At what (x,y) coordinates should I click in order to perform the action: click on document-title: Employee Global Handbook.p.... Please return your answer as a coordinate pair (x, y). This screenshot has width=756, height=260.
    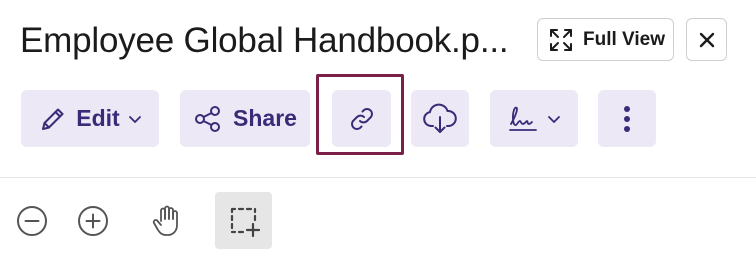
    Looking at the image, I should click on (264, 40).